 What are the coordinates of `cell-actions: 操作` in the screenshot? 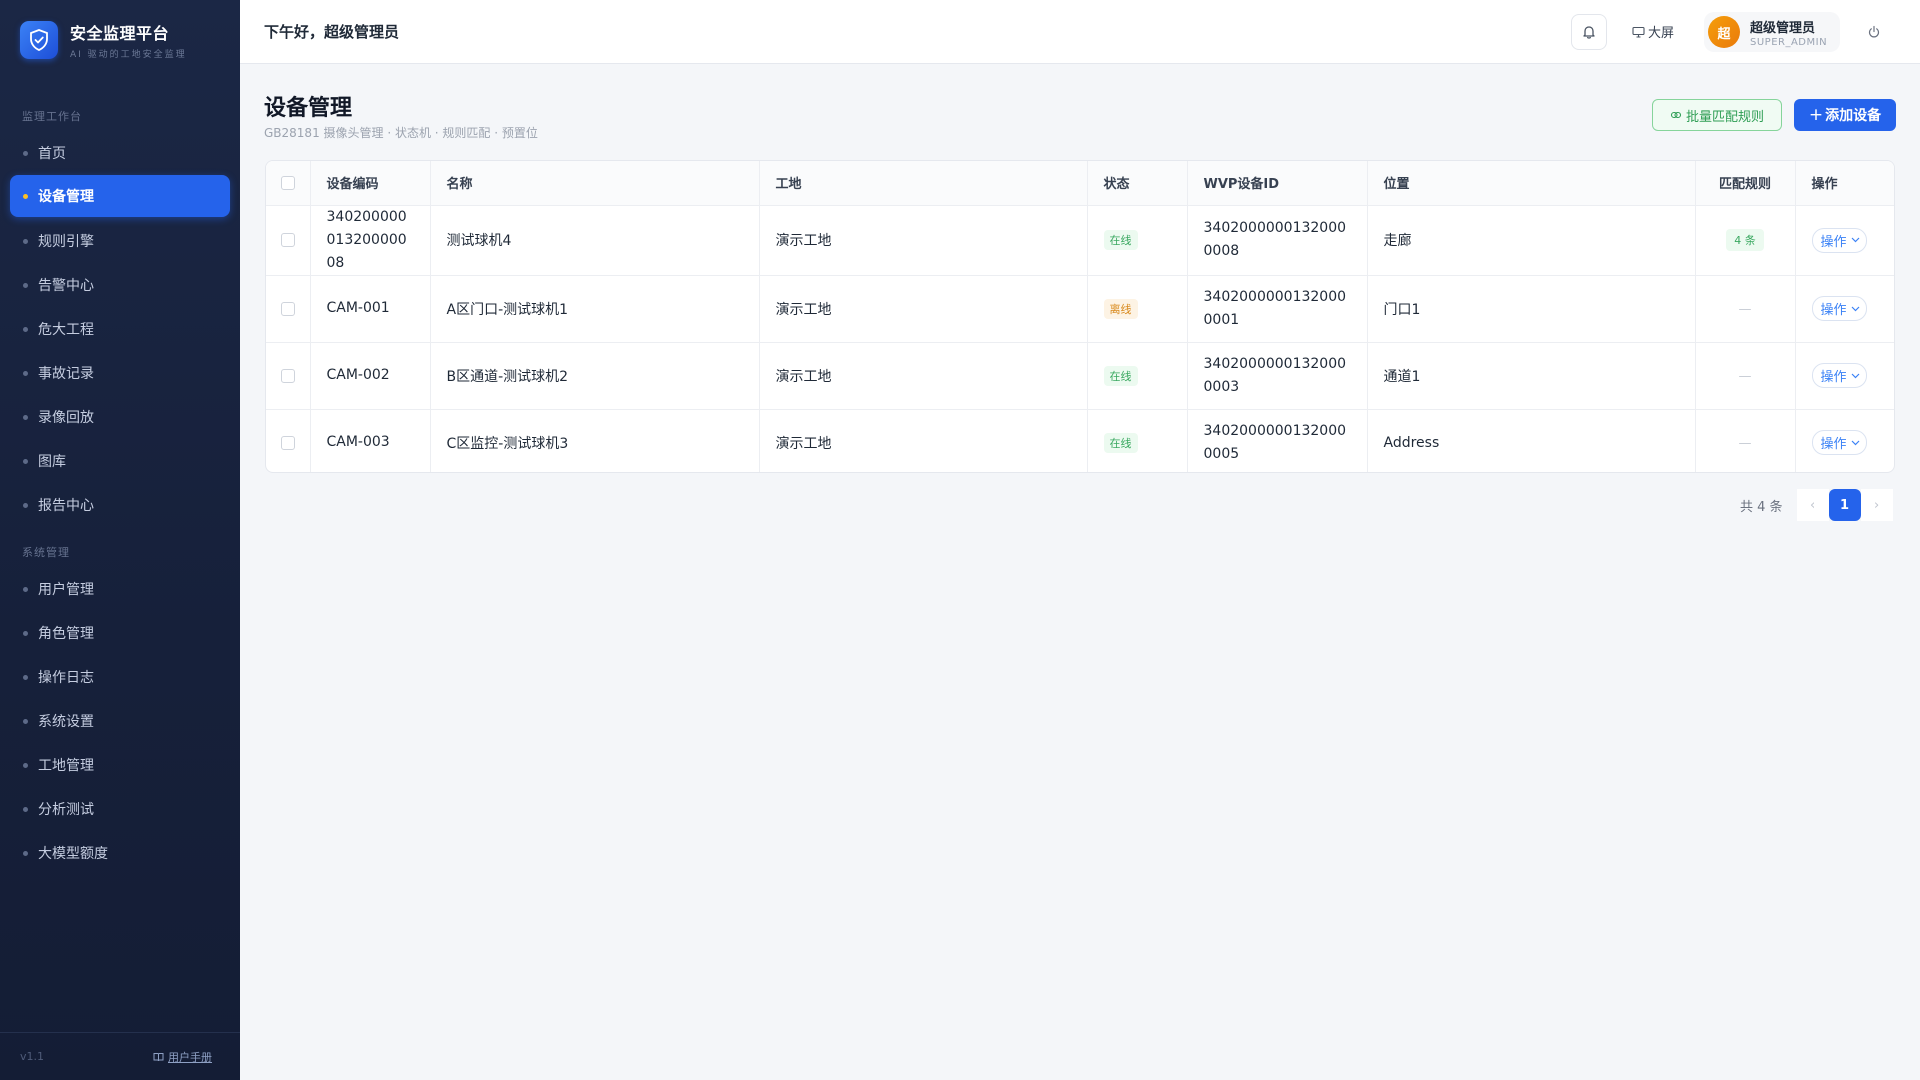 It's located at (1844, 309).